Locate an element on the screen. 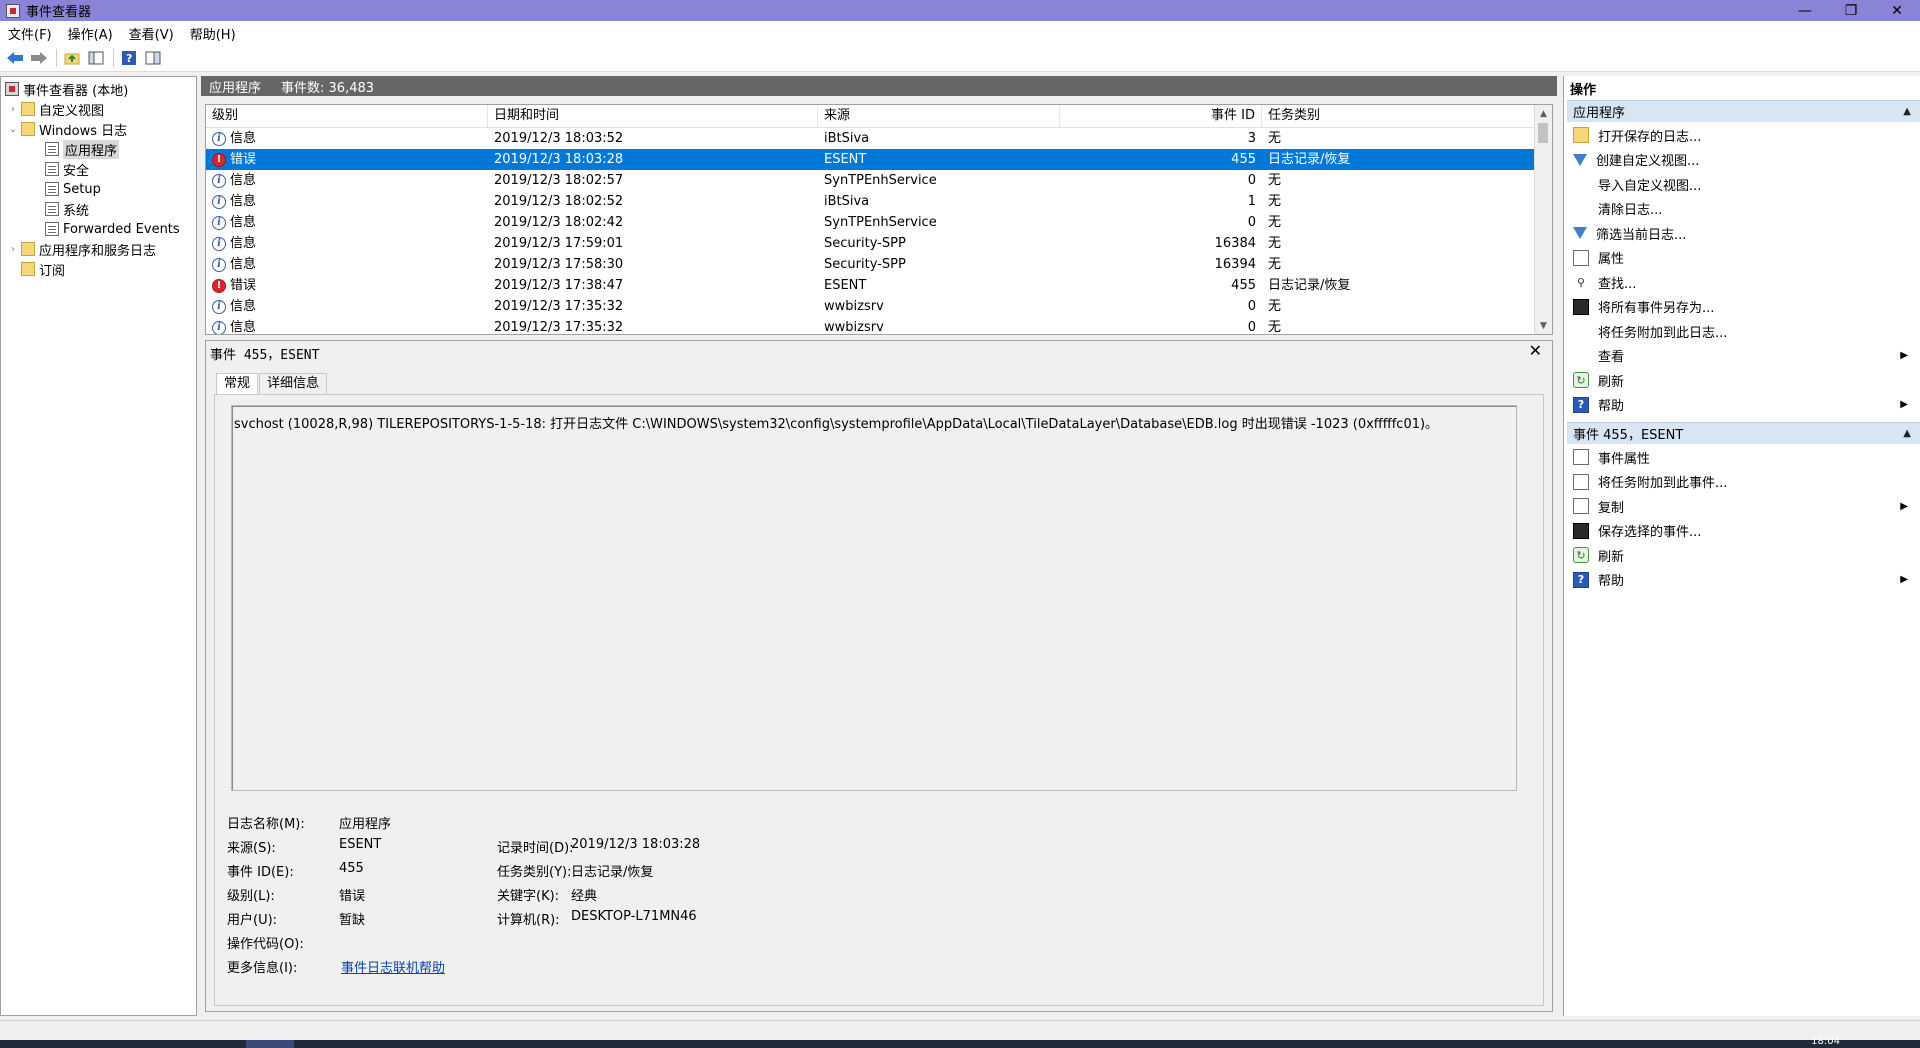  column-task-category: 任务类别 is located at coordinates (1399, 116).